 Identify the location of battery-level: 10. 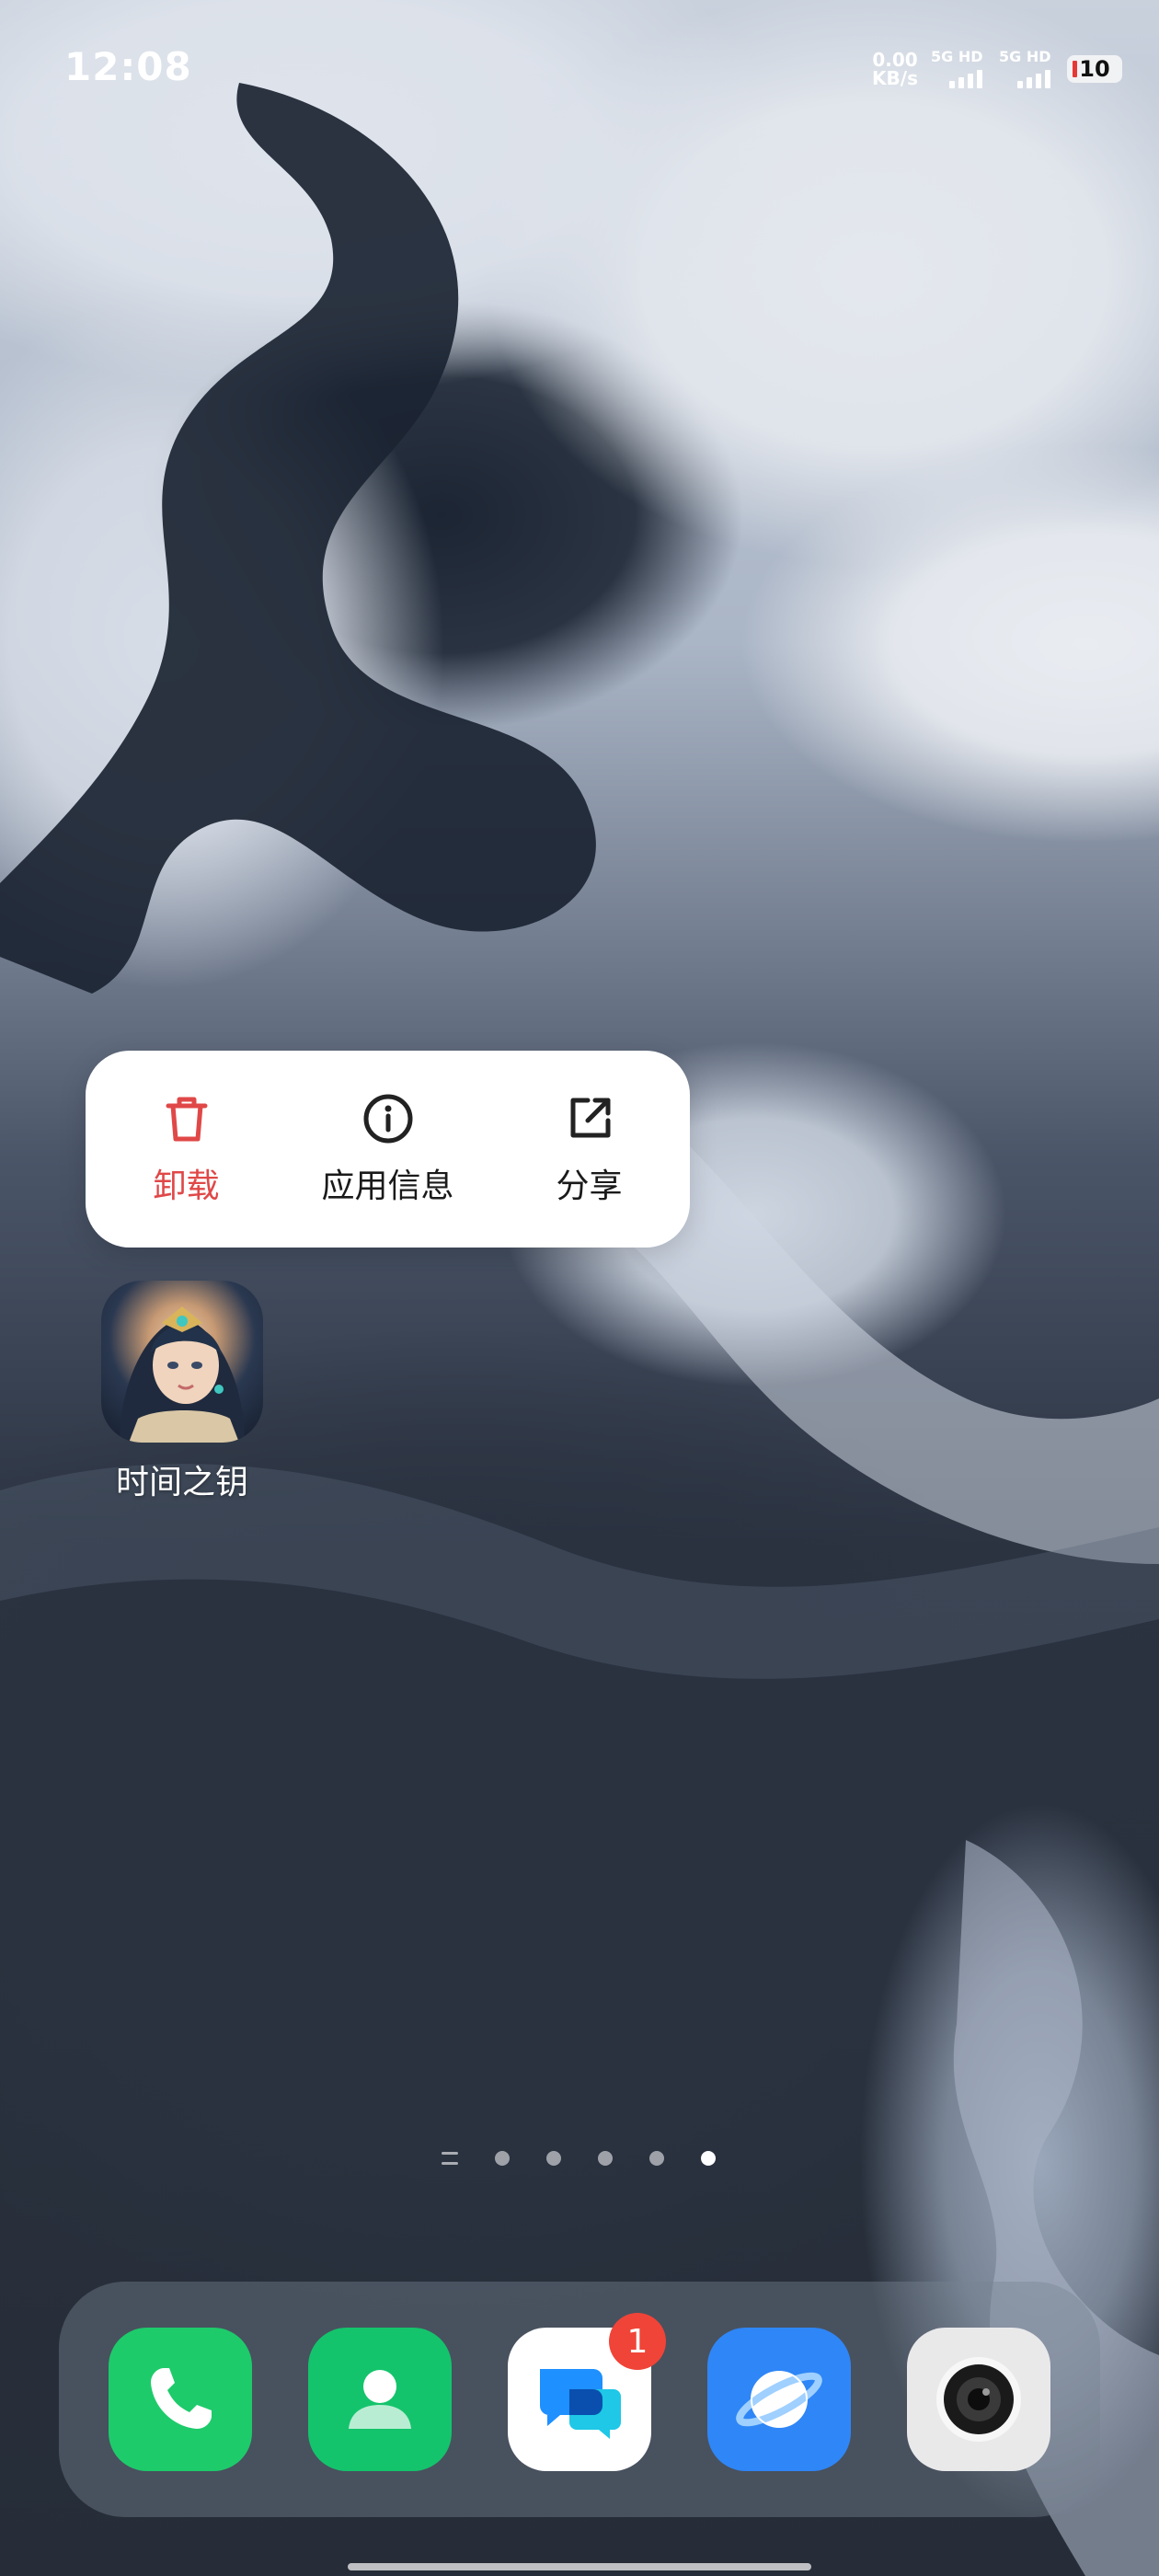
(1094, 69).